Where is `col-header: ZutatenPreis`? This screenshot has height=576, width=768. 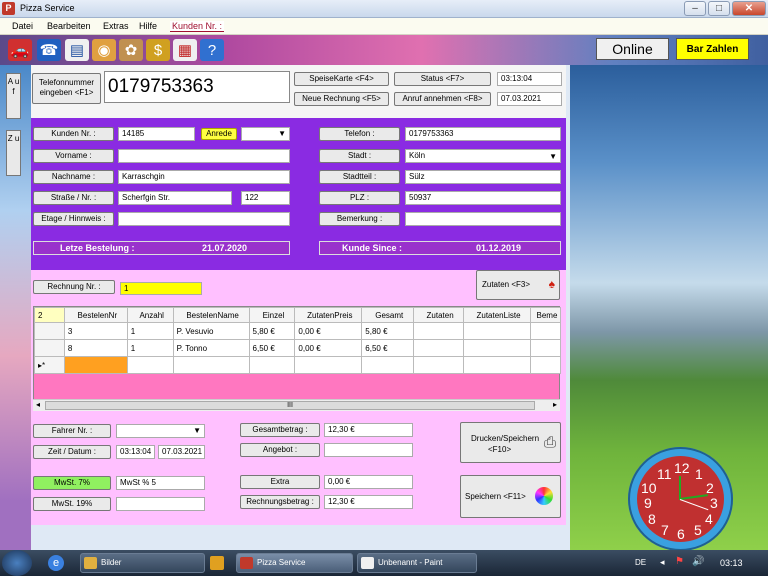 col-header: ZutatenPreis is located at coordinates (328, 315).